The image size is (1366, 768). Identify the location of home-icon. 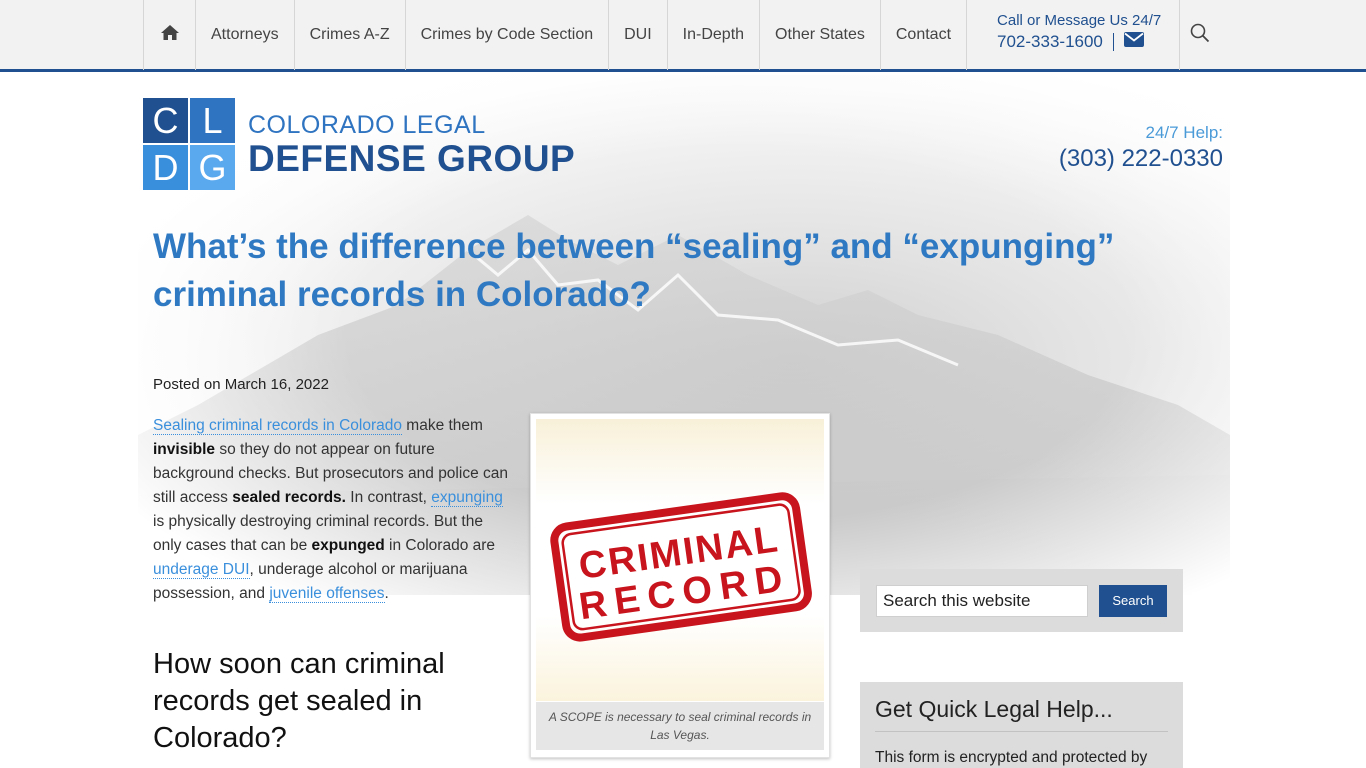
(170, 35).